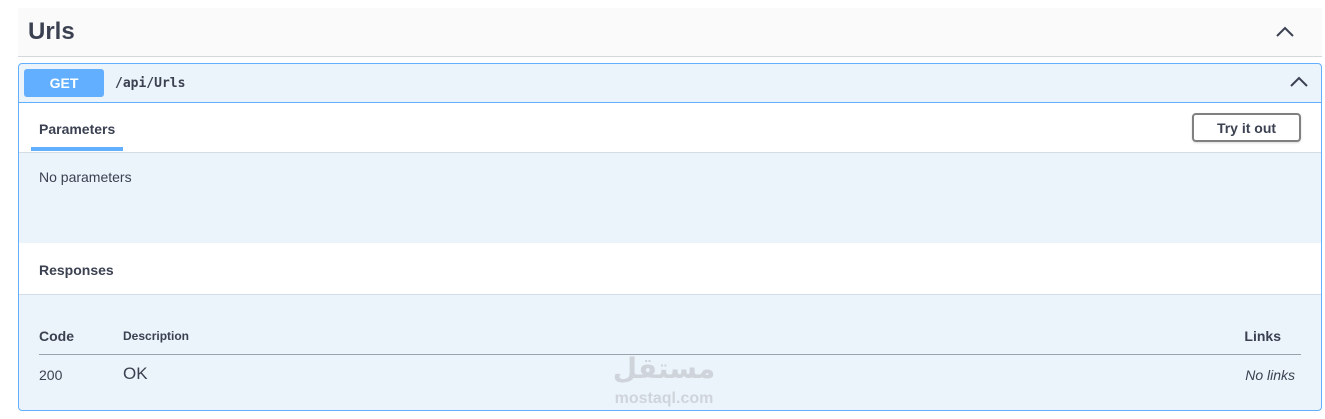 The height and width of the screenshot is (419, 1325). I want to click on column-header-code: Code, so click(56, 336).